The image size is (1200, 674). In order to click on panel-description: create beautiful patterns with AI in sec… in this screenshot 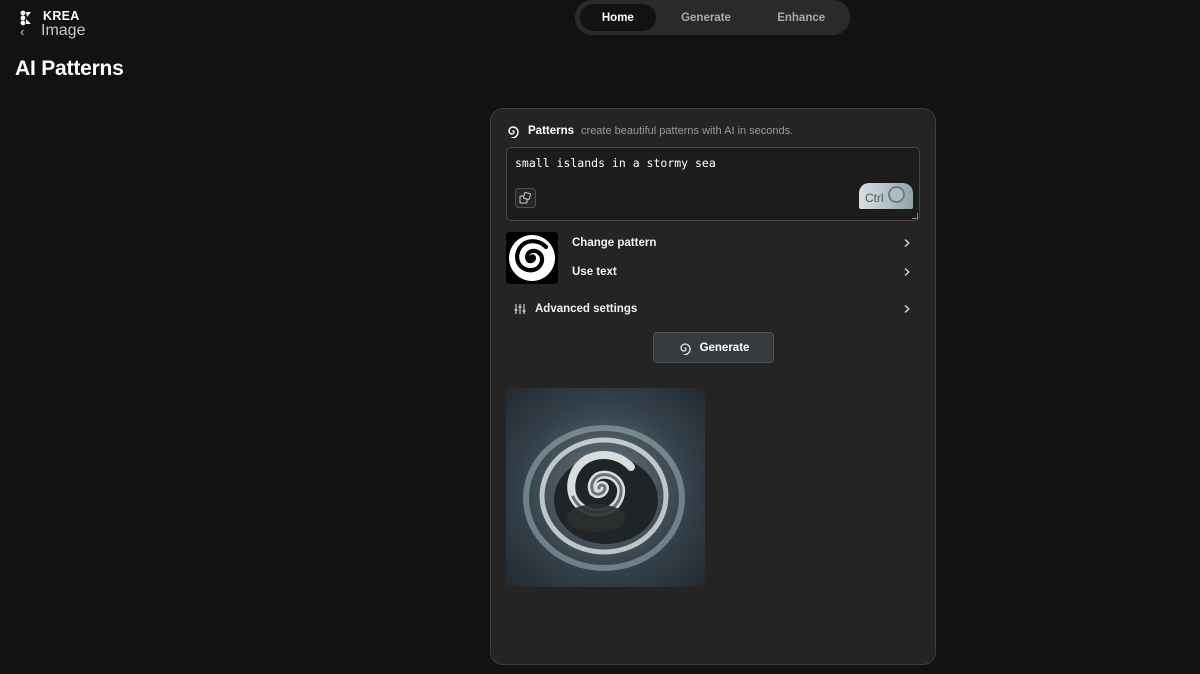, I will do `click(687, 131)`.